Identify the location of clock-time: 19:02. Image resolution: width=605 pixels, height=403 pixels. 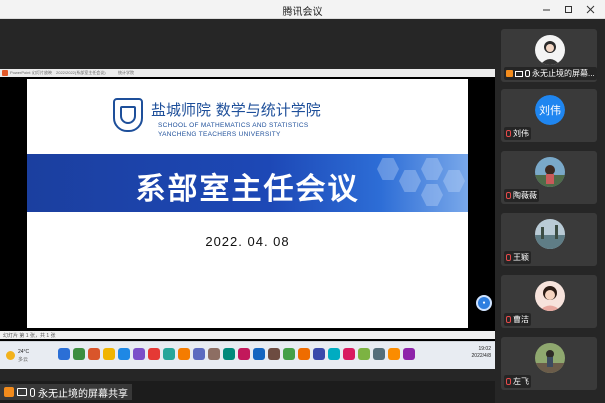
(484, 349).